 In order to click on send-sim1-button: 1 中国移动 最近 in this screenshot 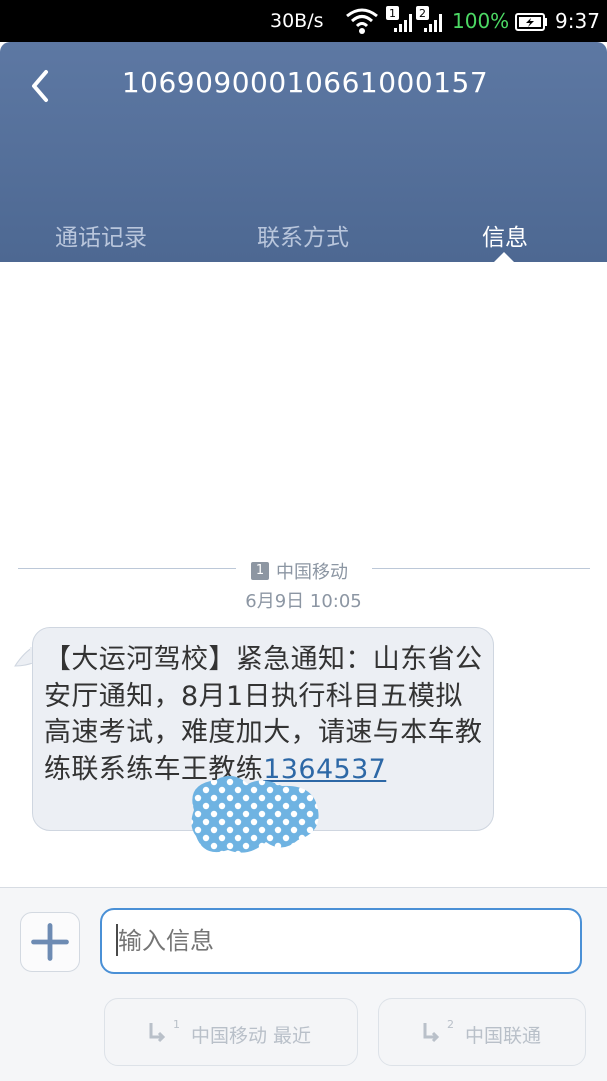, I will do `click(231, 1032)`.